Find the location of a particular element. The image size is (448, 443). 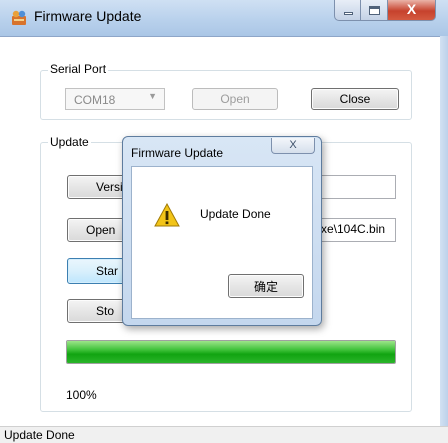

maximize-icon is located at coordinates (374, 10).